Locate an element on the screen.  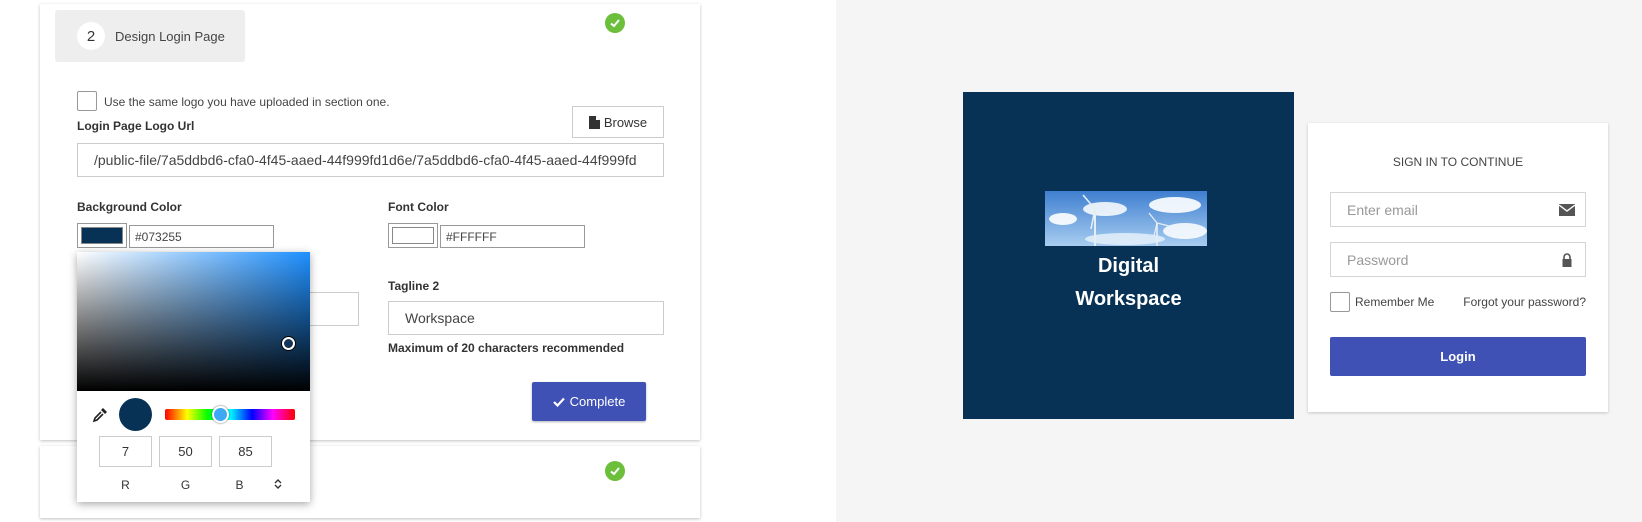
red-label: R is located at coordinates (125, 485).